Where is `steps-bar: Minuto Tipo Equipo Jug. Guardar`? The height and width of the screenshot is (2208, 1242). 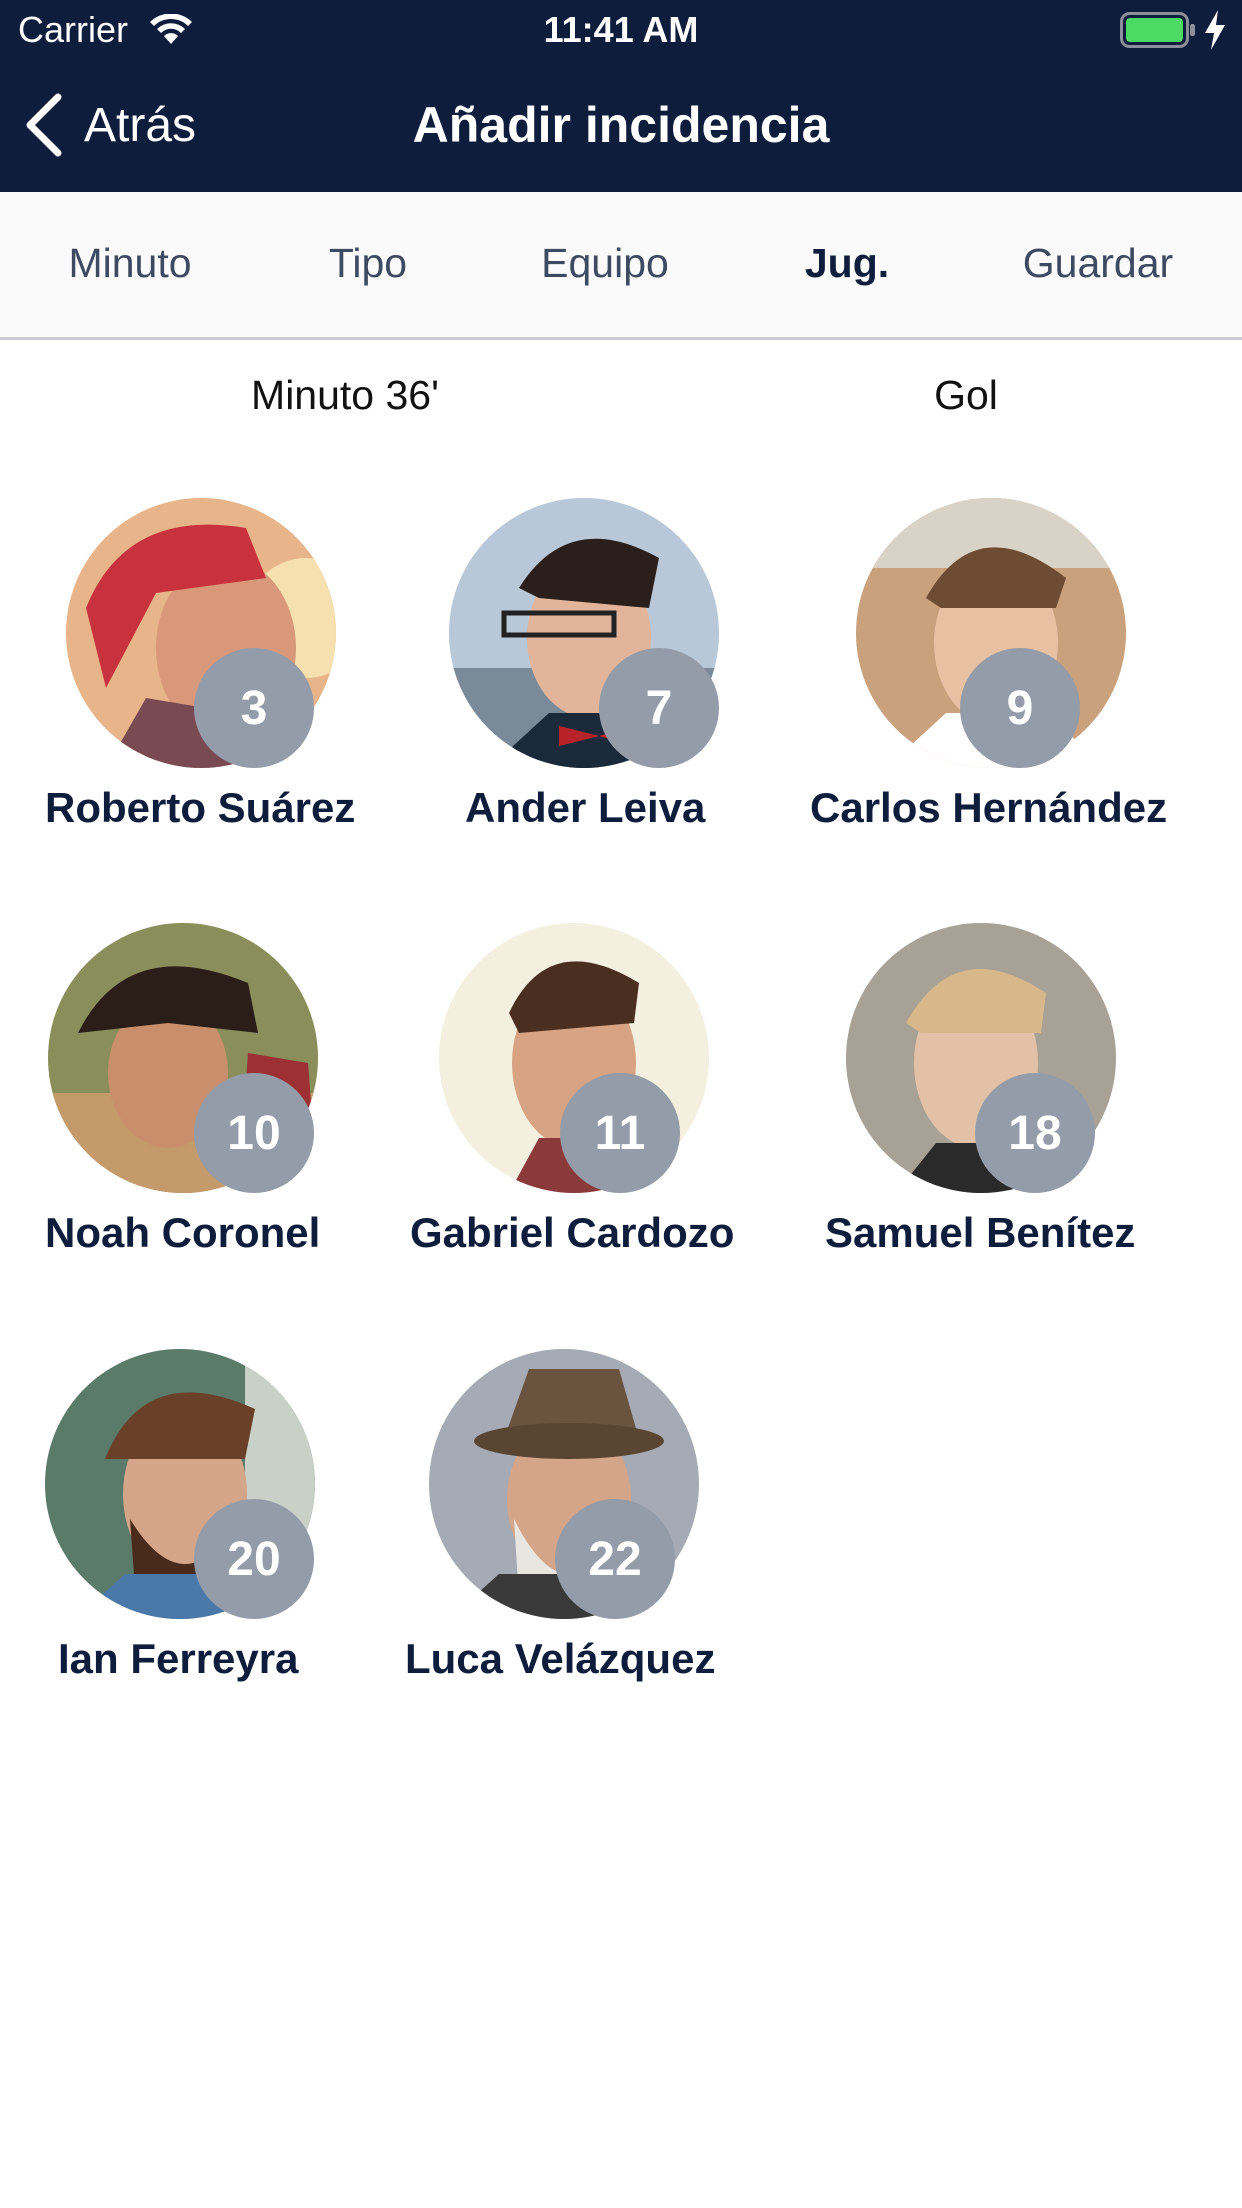
steps-bar: Minuto Tipo Equipo Jug. Guardar is located at coordinates (621, 266).